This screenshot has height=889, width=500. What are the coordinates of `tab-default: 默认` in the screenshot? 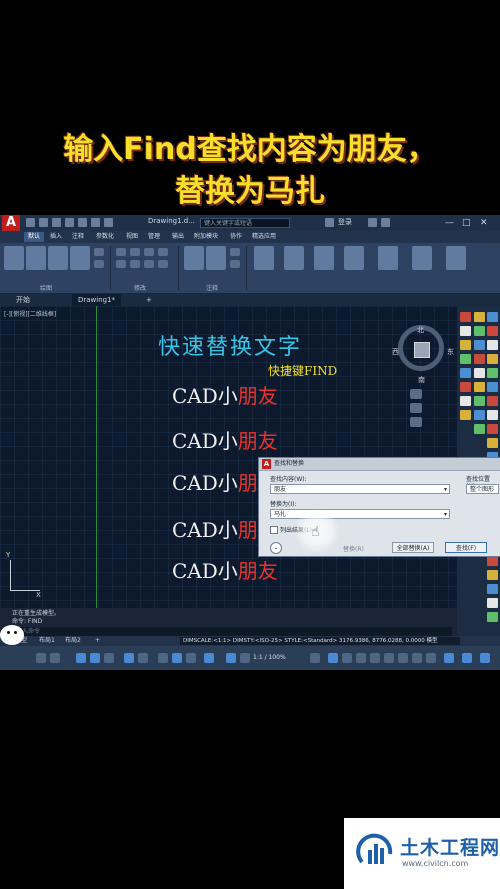 It's located at (34, 237).